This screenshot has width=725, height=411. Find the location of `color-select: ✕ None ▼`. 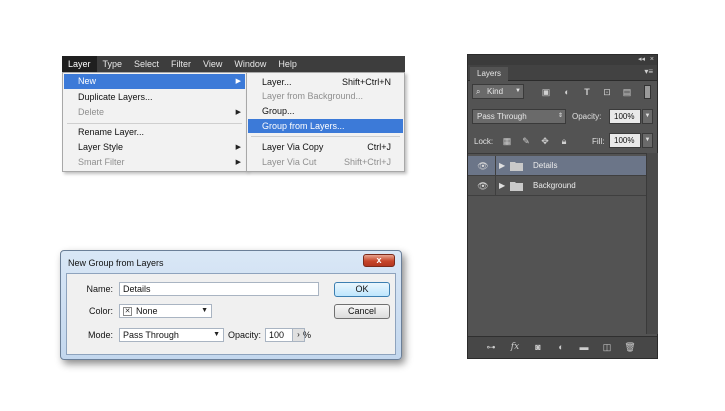

color-select: ✕ None ▼ is located at coordinates (165, 311).